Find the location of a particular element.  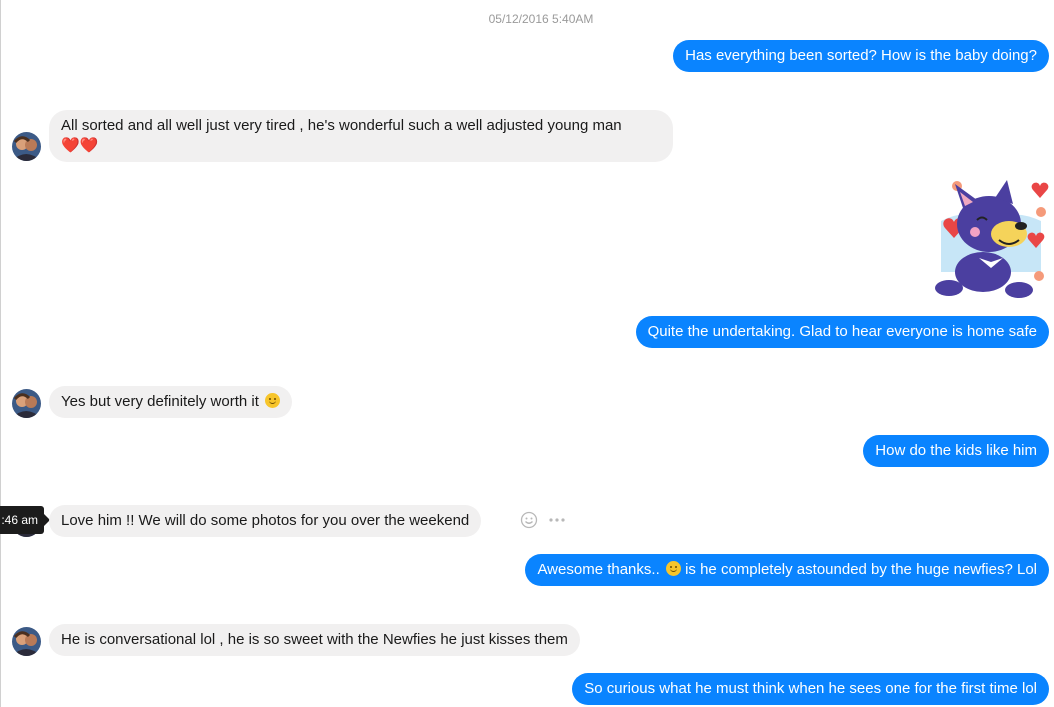

smile-emoji is located at coordinates (673, 568).